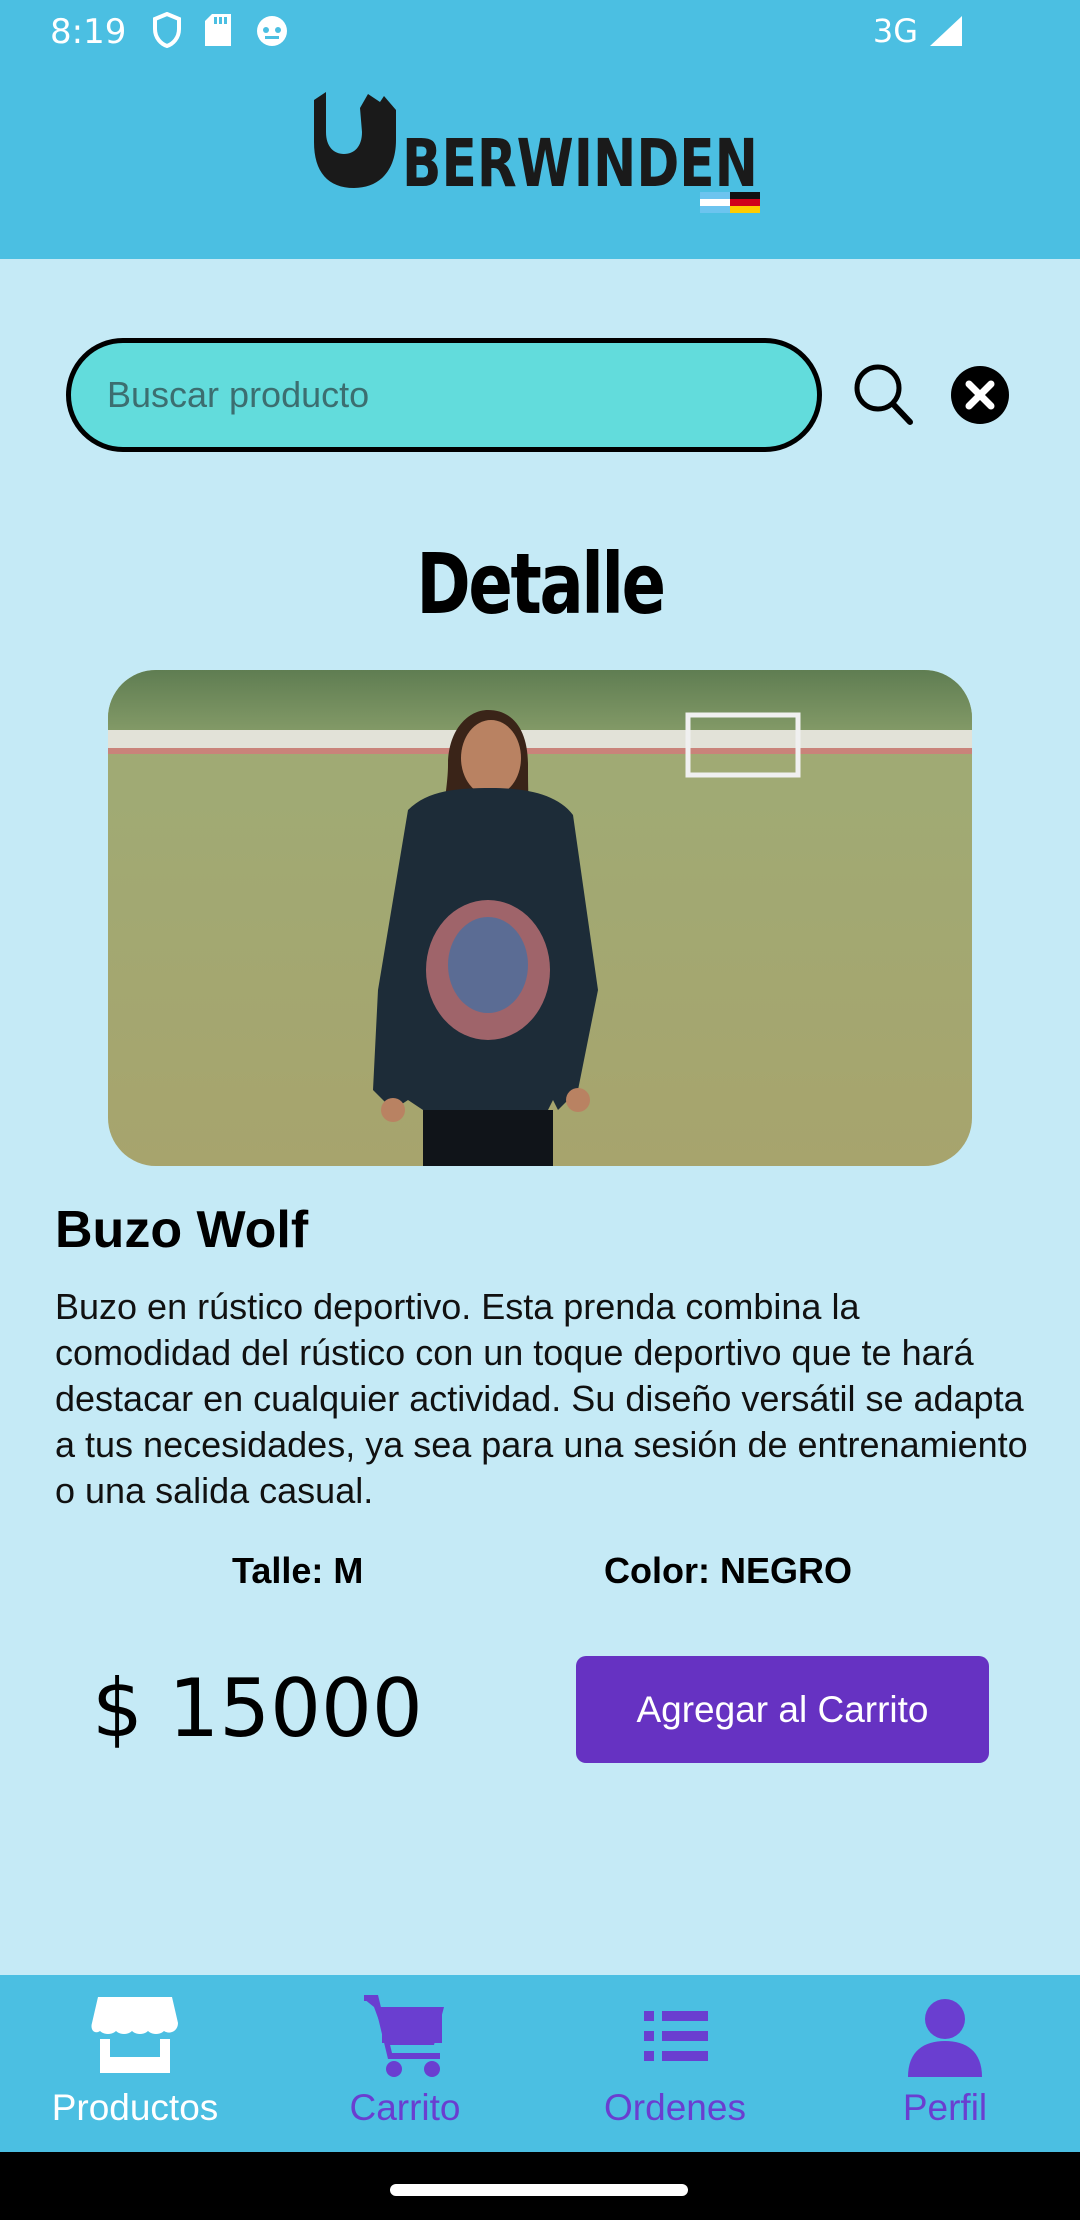 The width and height of the screenshot is (1080, 2220). Describe the element at coordinates (167, 30) in the screenshot. I see `shield-icon` at that location.